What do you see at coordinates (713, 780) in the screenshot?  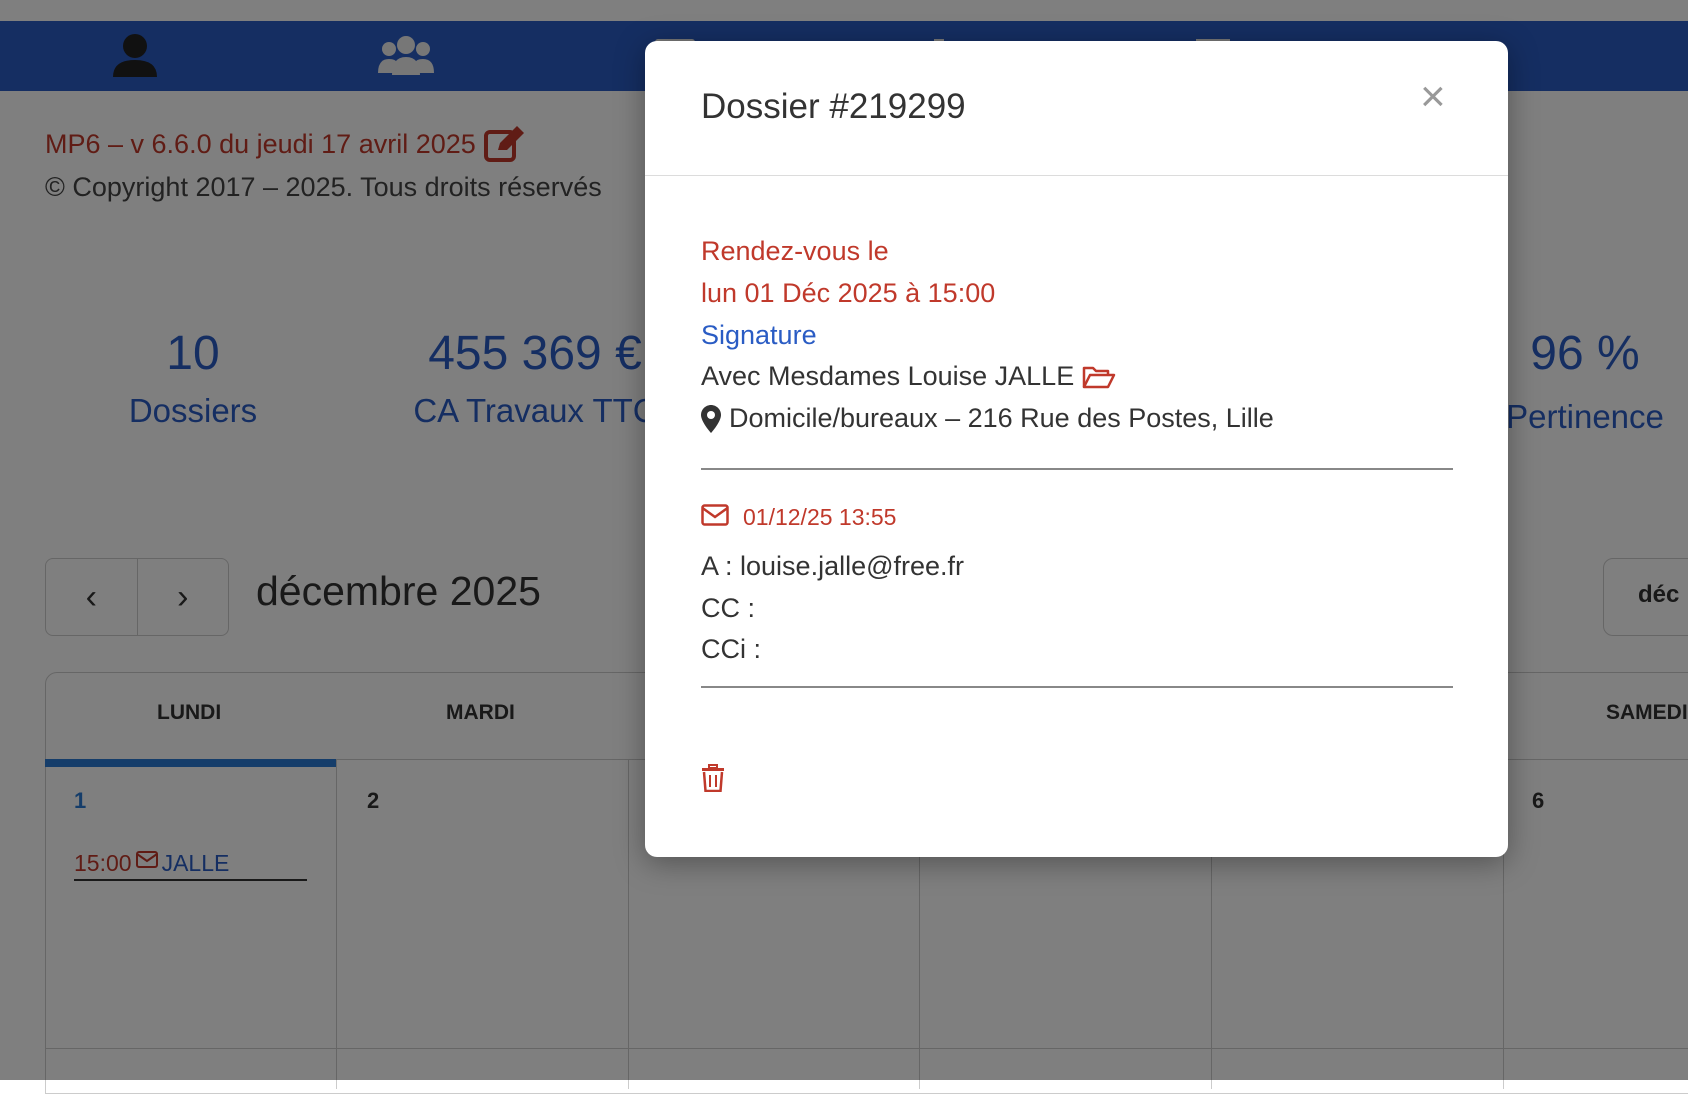 I see `trash-icon` at bounding box center [713, 780].